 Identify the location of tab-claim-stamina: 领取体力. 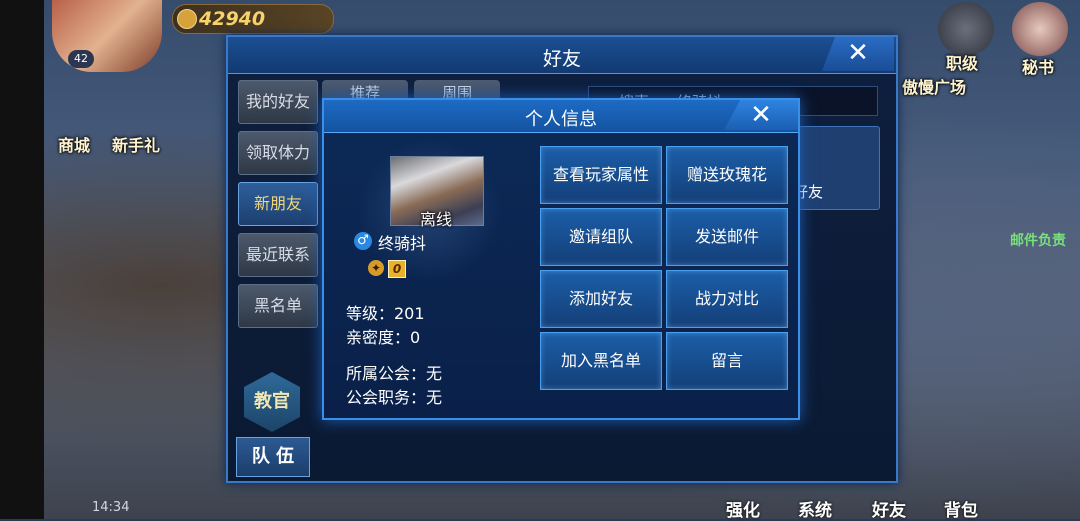
(278, 153).